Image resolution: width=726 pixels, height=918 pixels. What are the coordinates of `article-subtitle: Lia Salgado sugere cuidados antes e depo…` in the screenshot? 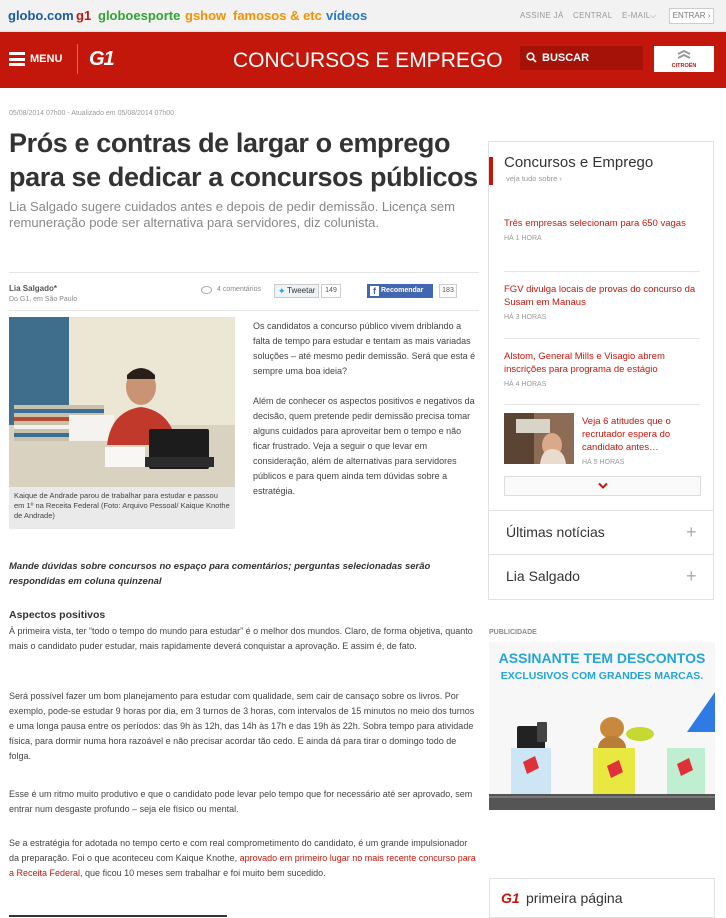 It's located at (232, 214).